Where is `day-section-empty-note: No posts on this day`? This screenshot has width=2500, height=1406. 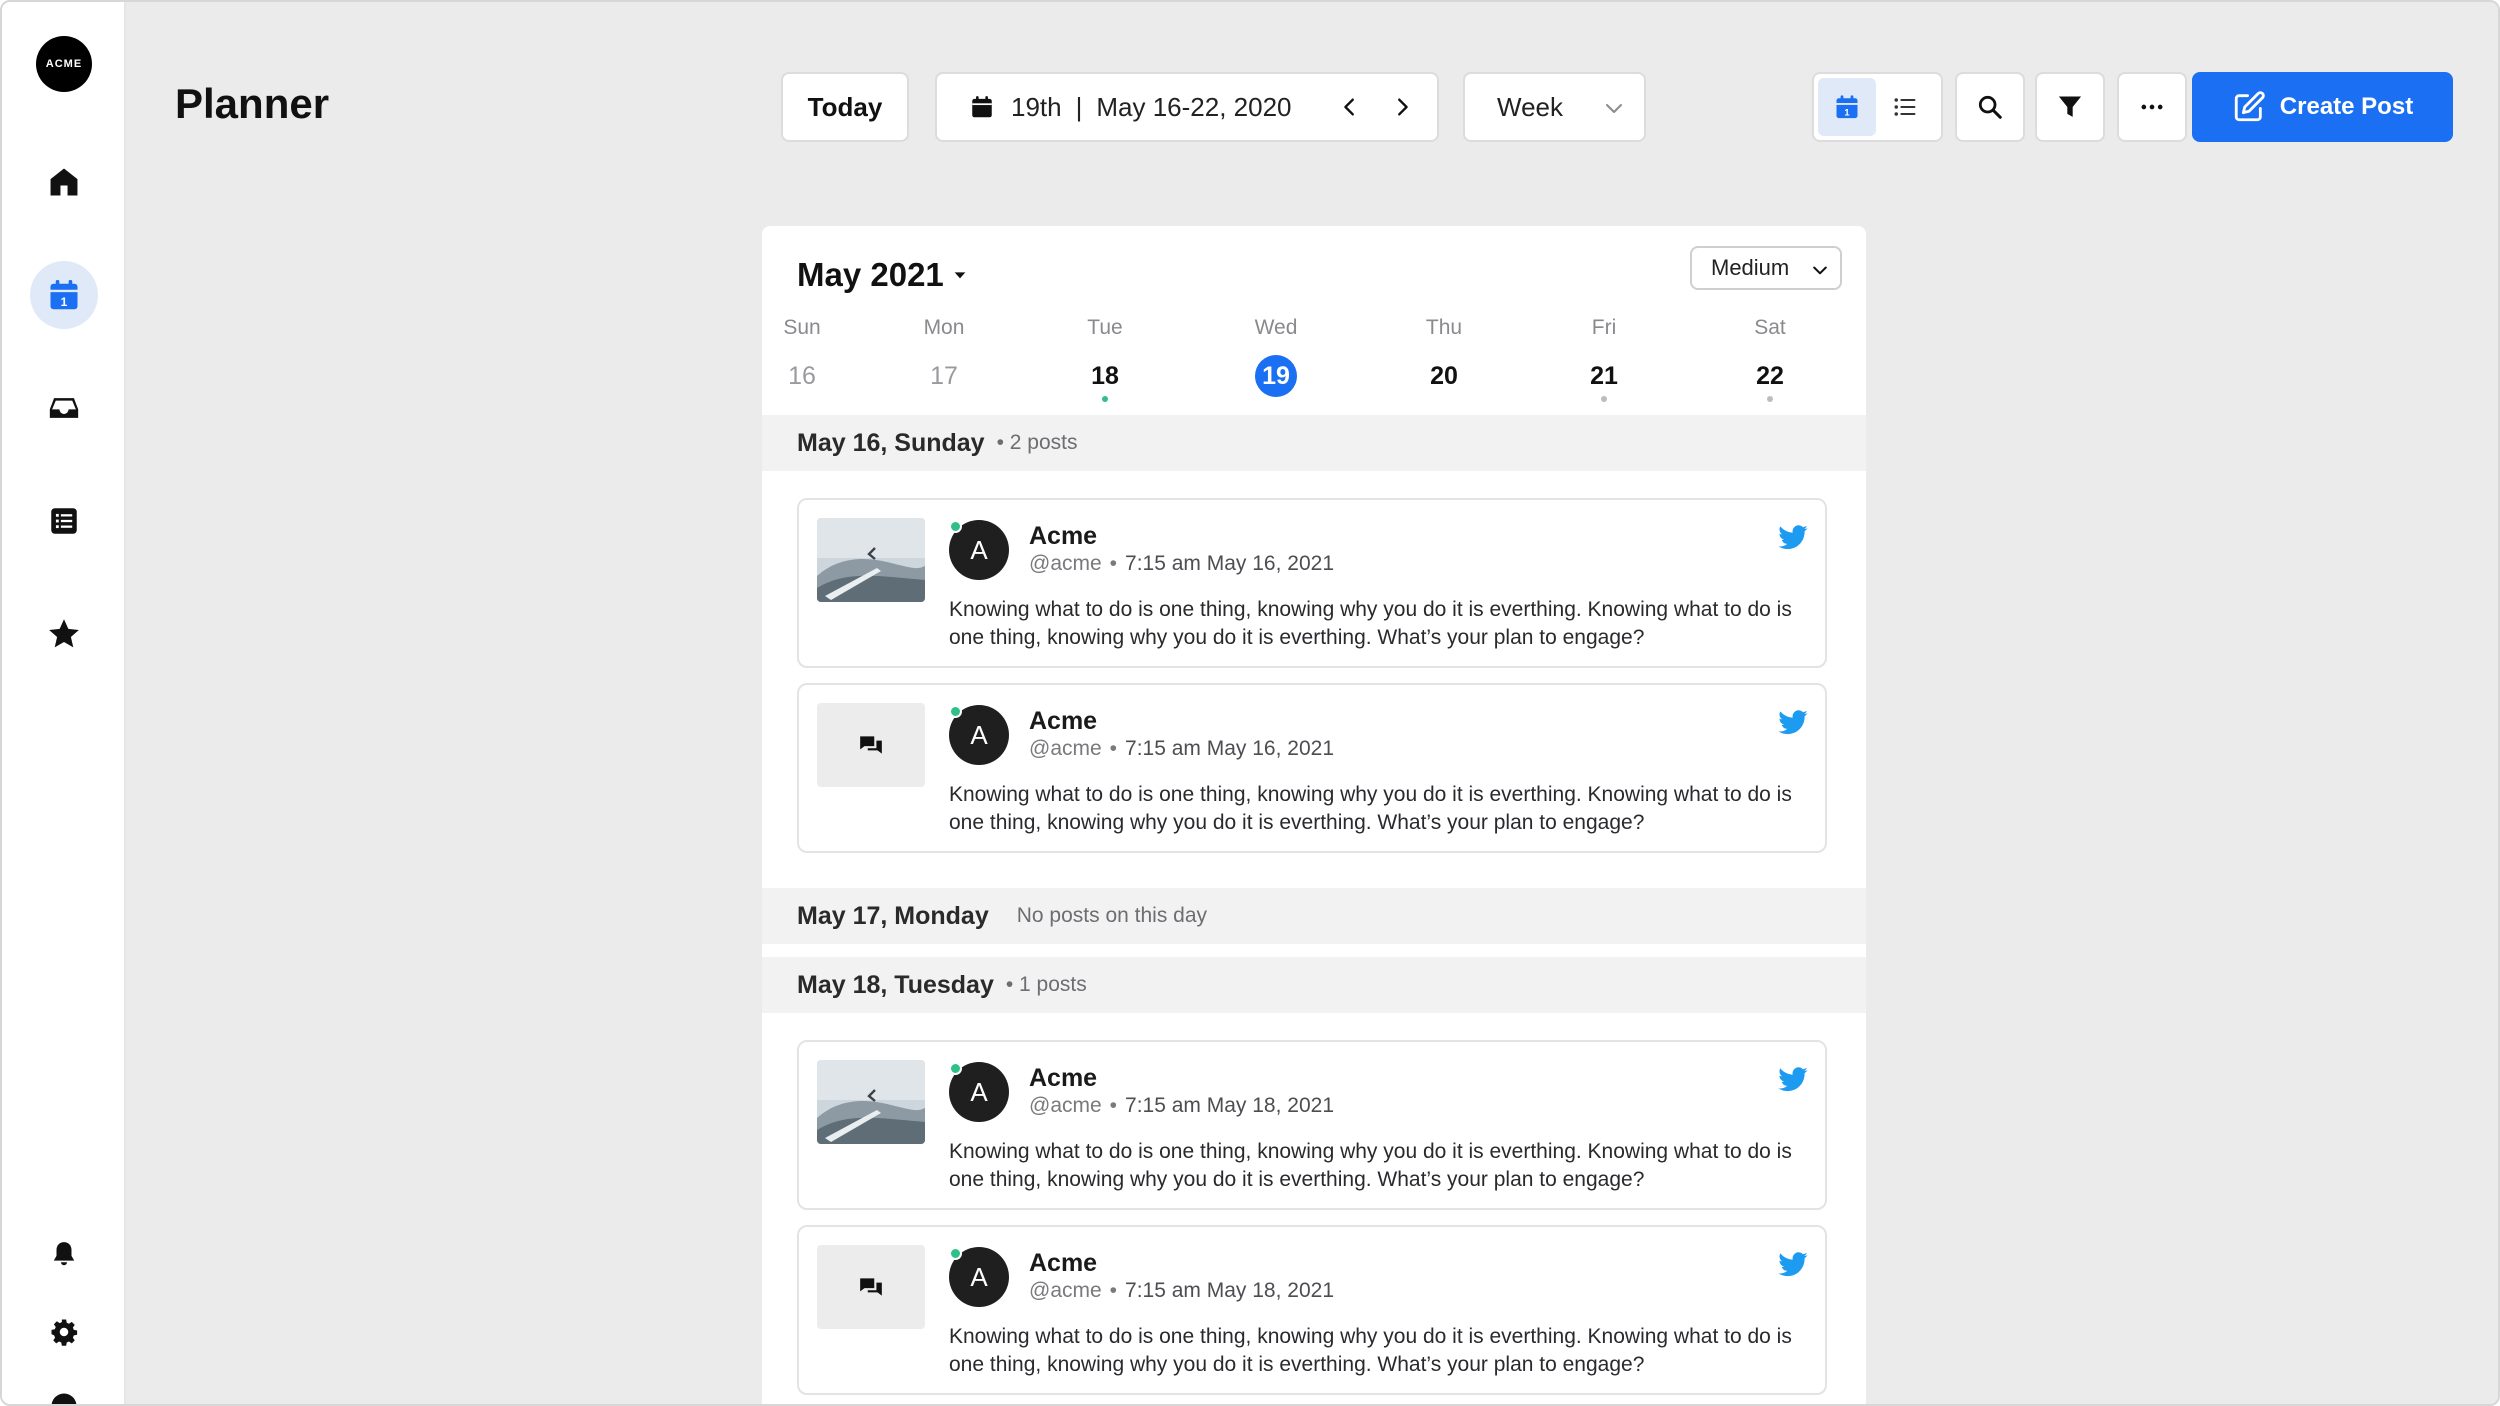 day-section-empty-note: No posts on this day is located at coordinates (1112, 915).